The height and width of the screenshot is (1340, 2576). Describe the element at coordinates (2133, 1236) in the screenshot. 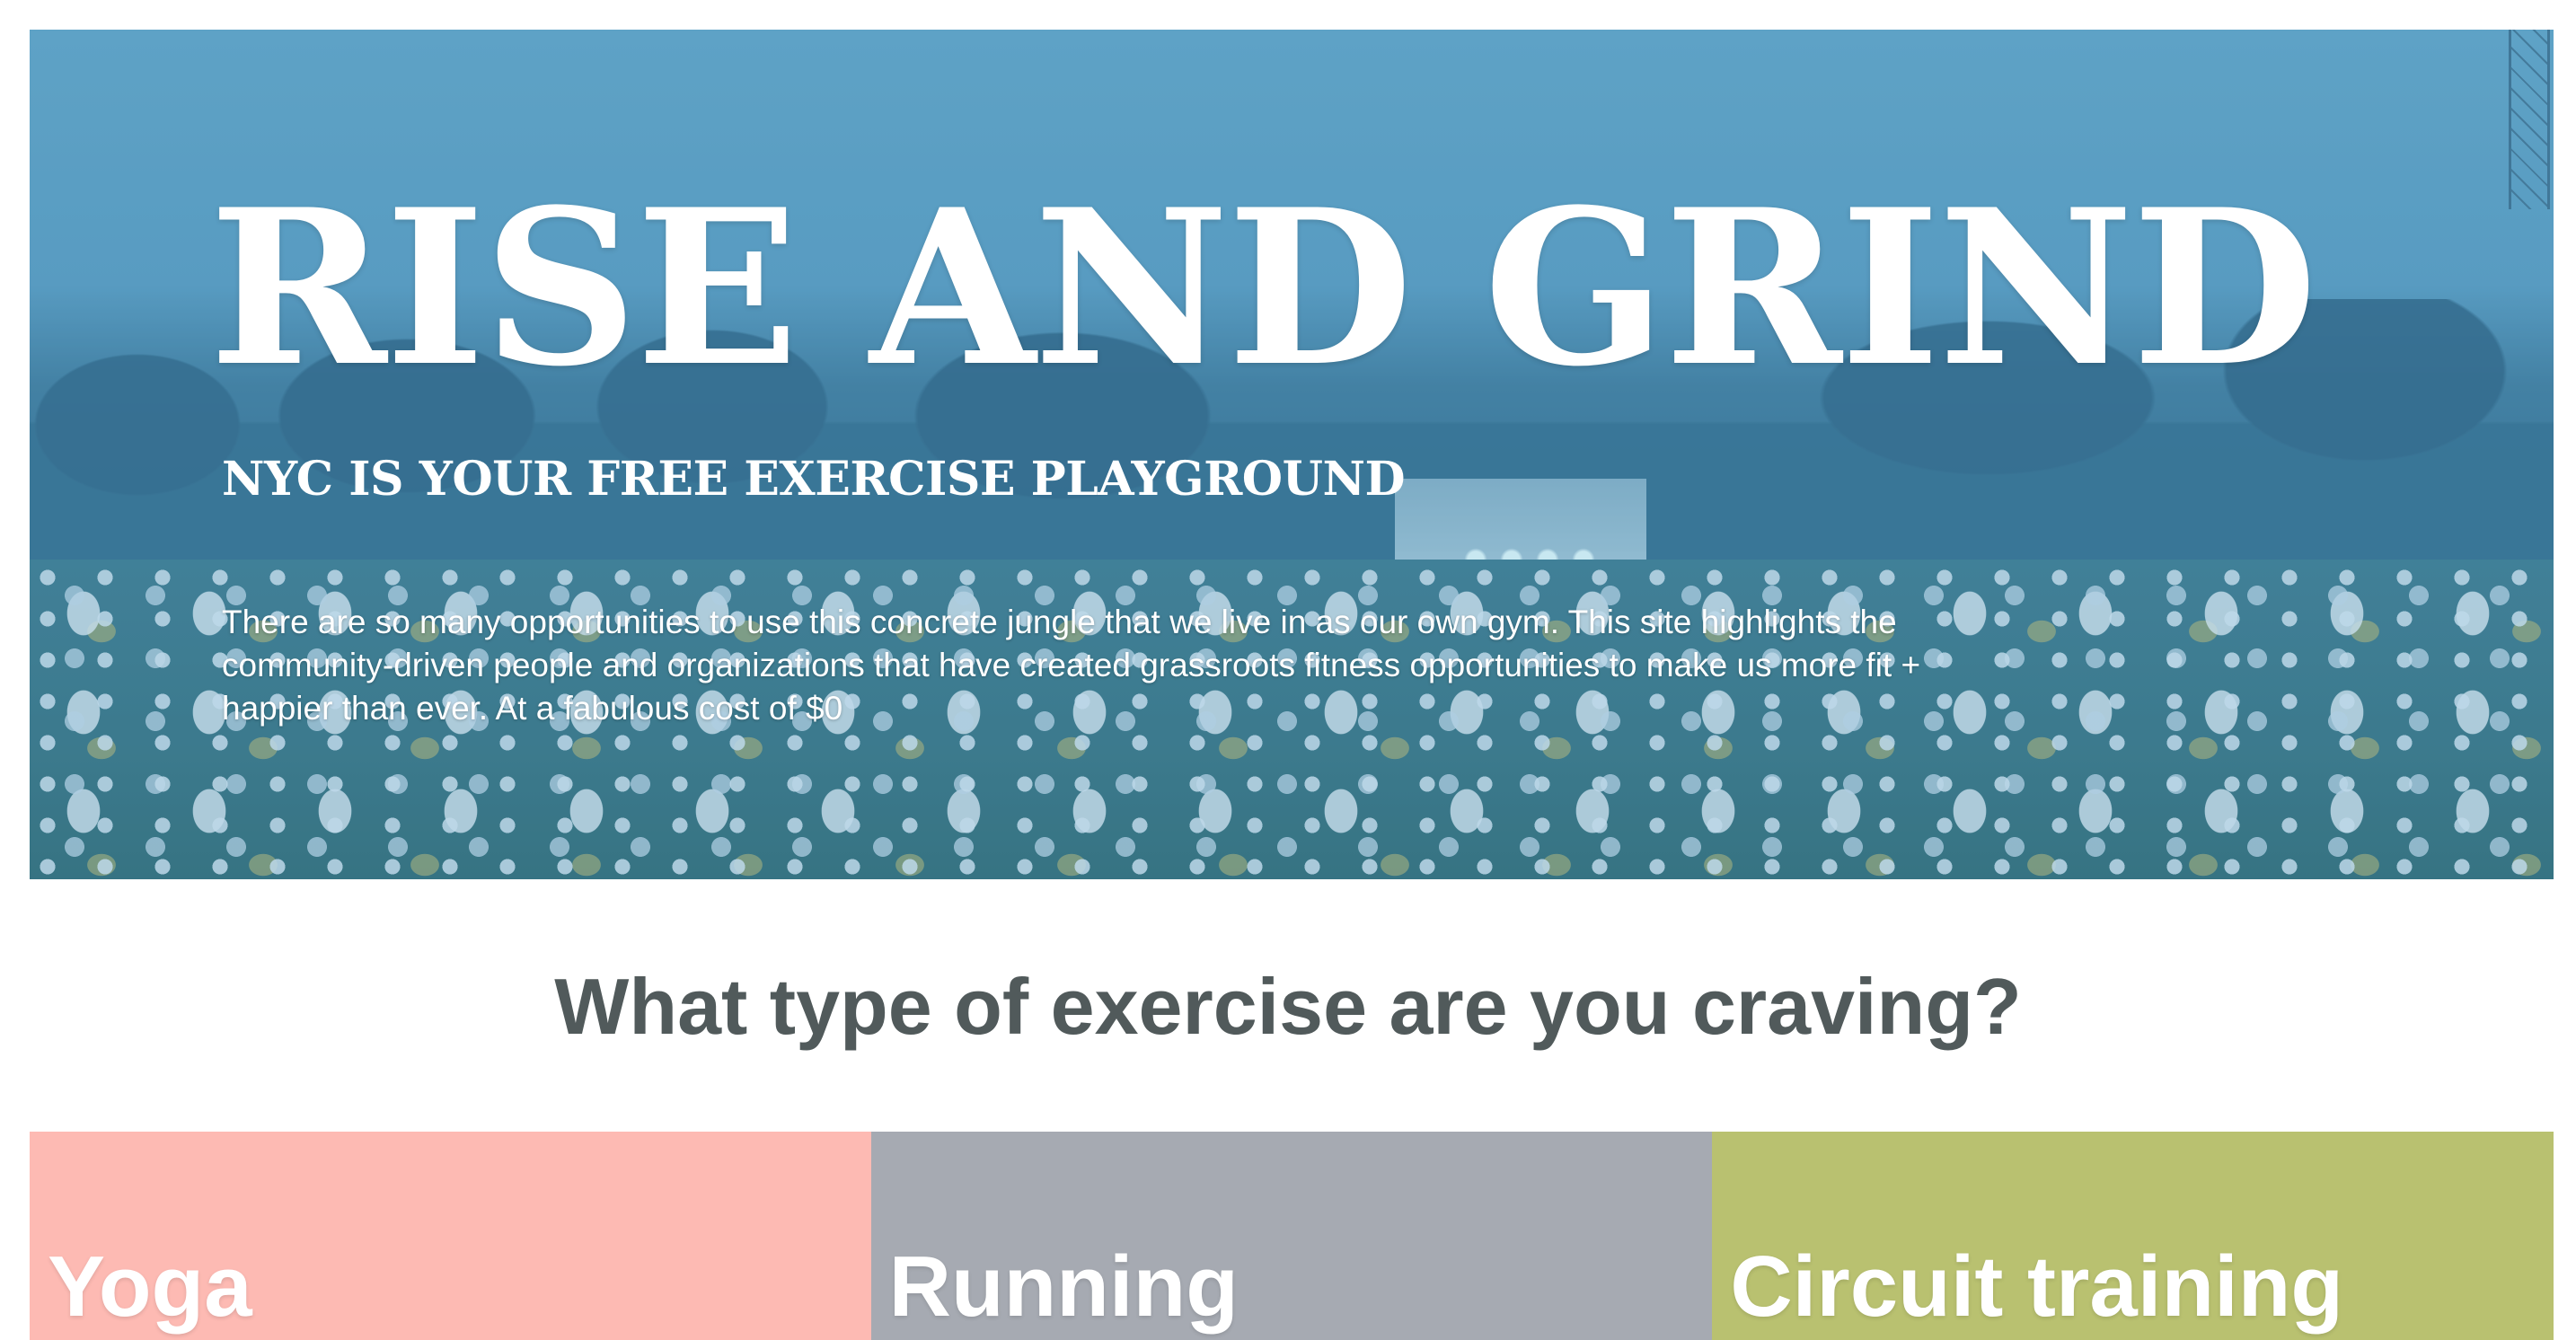

I see `category-card-circuit-training: Circuit training` at that location.